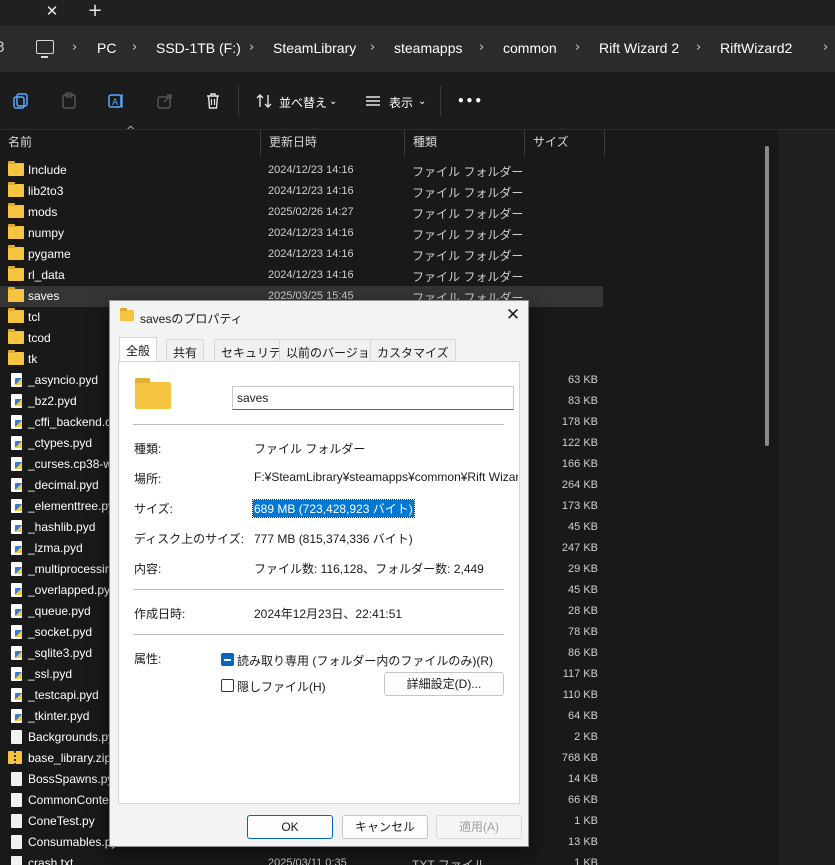 The width and height of the screenshot is (835, 865). I want to click on file-row: rl_data 2024/12/23 14:16 ファイル フォルダー, so click(301, 275).